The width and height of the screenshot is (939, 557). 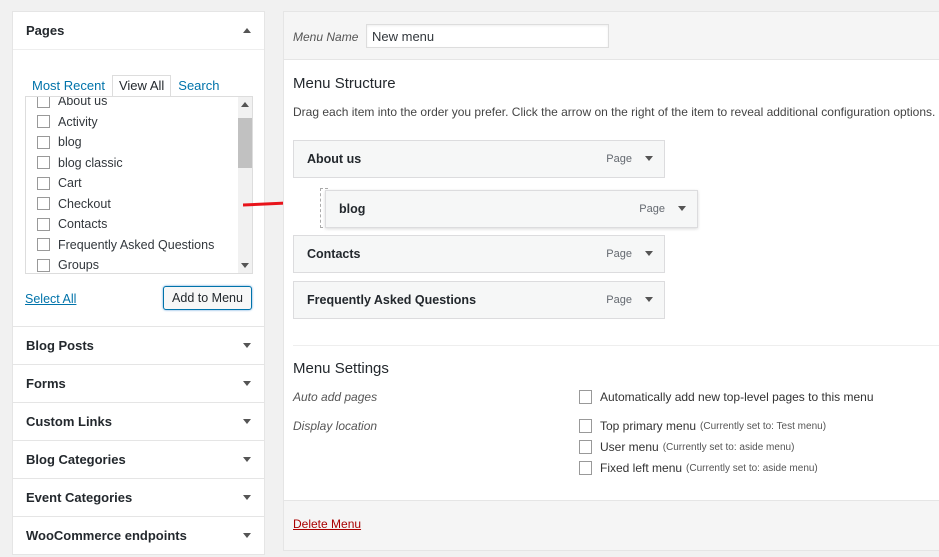 I want to click on accordion-event-categories: Event Categories, so click(x=138, y=498).